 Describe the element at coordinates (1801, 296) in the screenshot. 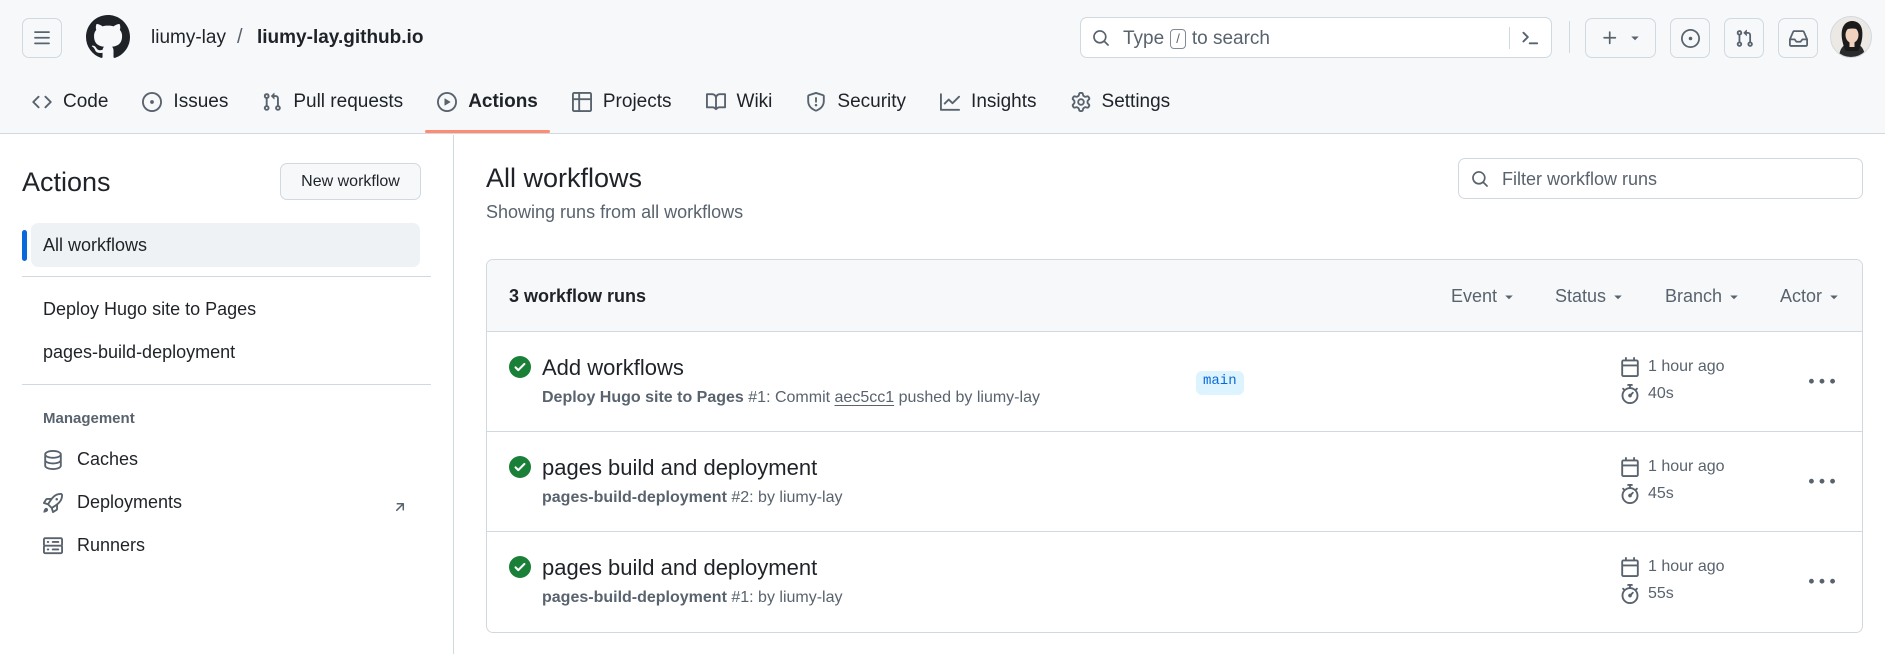

I see `dropdown-label: Actor` at that location.